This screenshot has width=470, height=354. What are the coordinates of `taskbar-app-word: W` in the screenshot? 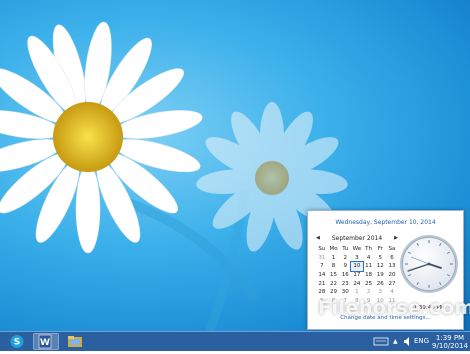 It's located at (46, 341).